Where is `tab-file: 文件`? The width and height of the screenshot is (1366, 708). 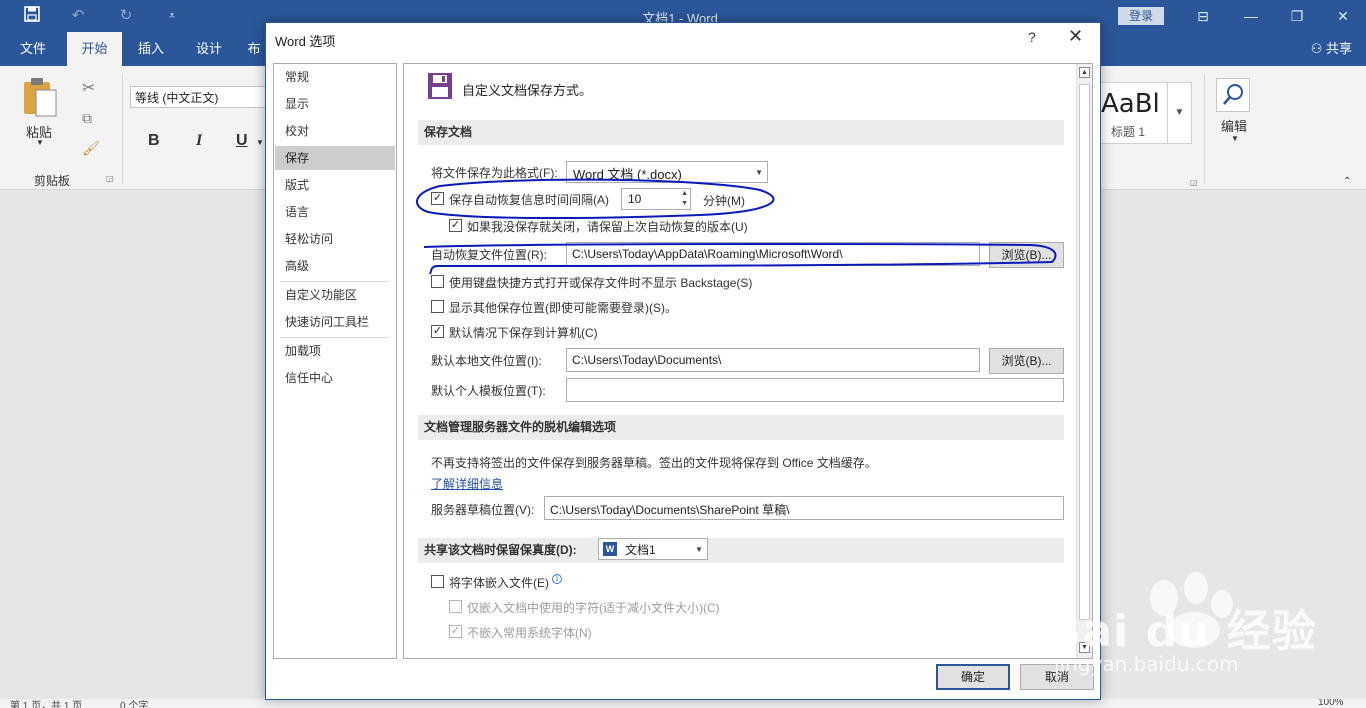
tab-file: 文件 is located at coordinates (33, 49).